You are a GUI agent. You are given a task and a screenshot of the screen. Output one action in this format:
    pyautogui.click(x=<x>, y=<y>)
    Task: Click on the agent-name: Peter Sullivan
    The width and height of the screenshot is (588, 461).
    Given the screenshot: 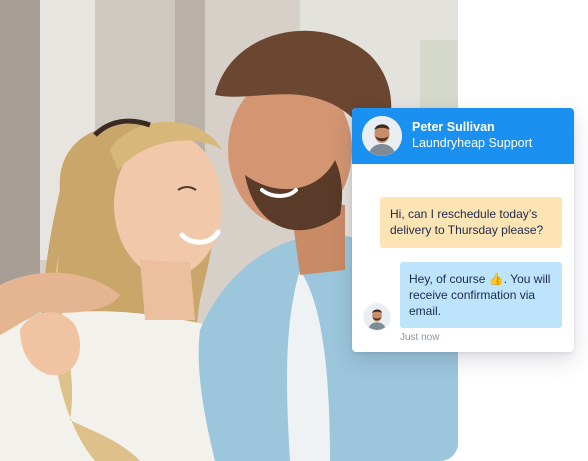 What is the action you would take?
    pyautogui.click(x=453, y=127)
    